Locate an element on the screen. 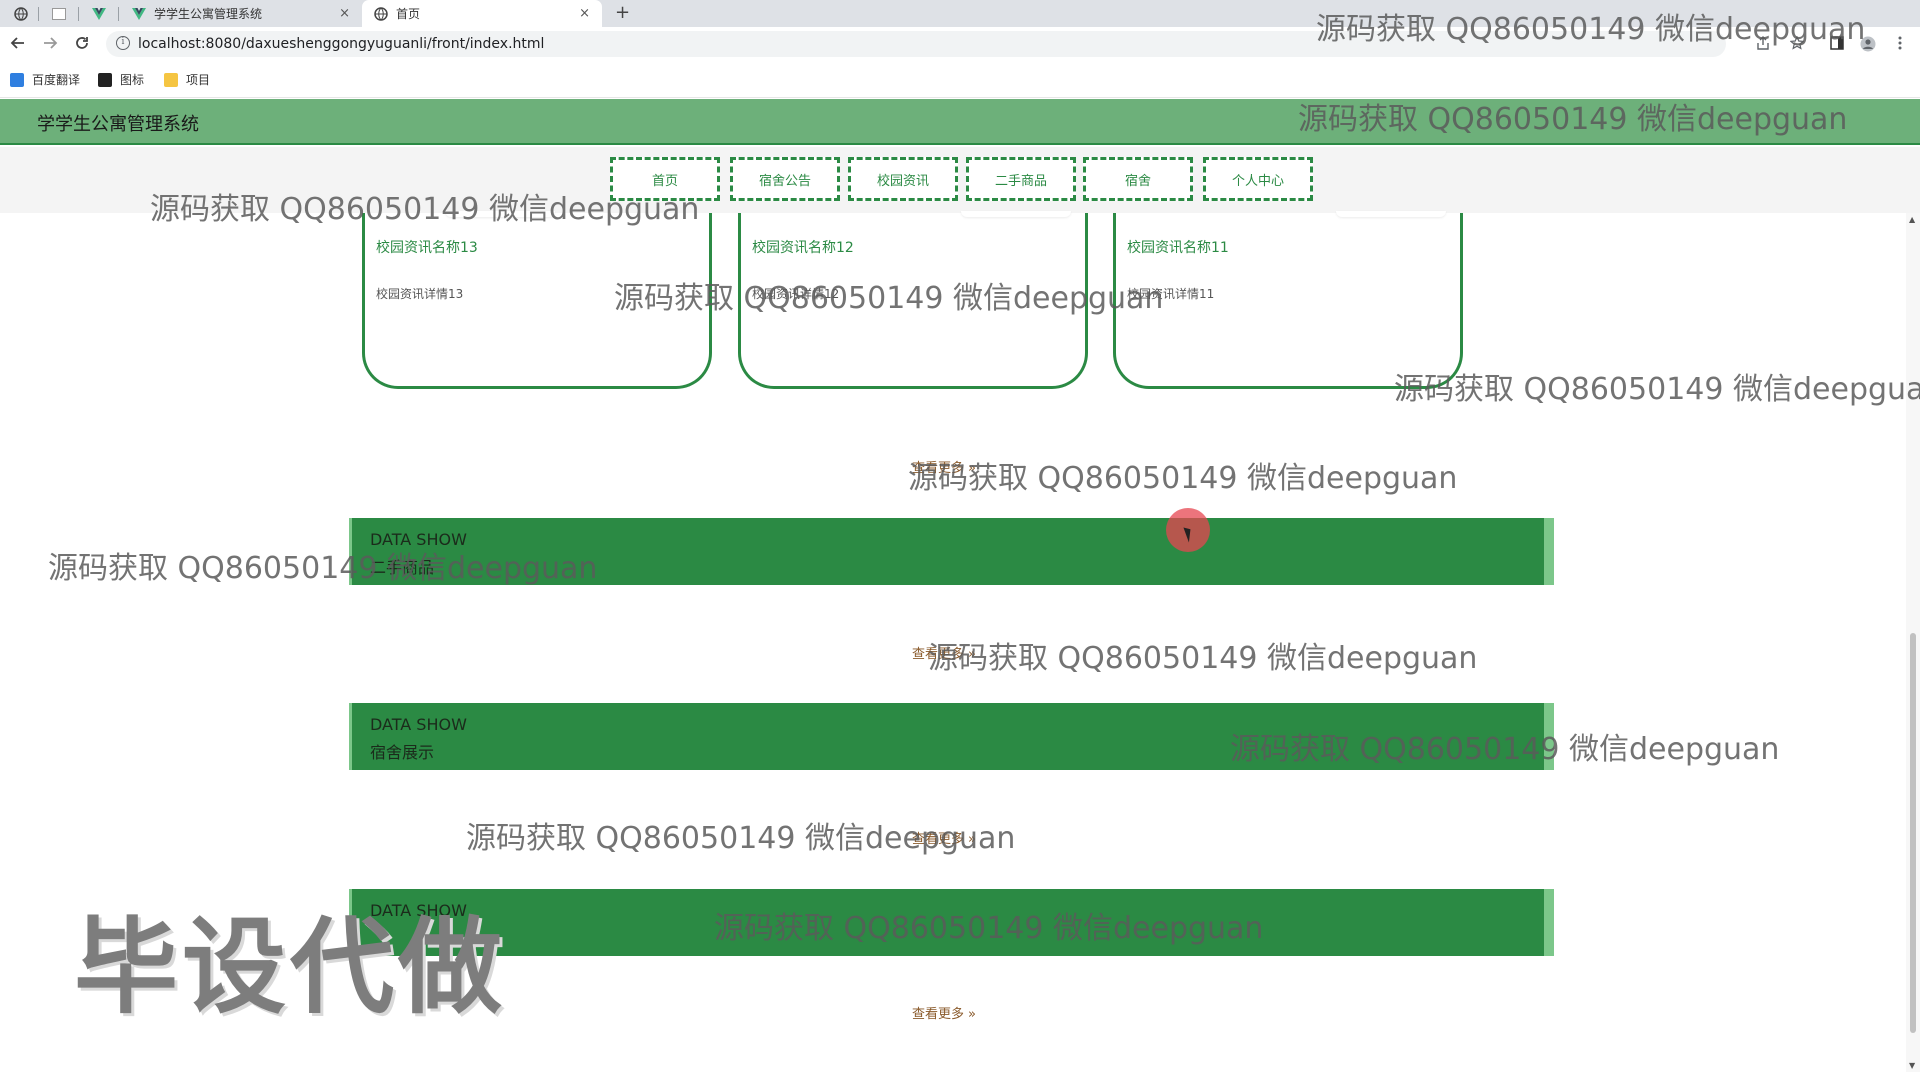 This screenshot has height=1072, width=1920. banner-subtitle: DATA SHOW is located at coordinates (418, 724).